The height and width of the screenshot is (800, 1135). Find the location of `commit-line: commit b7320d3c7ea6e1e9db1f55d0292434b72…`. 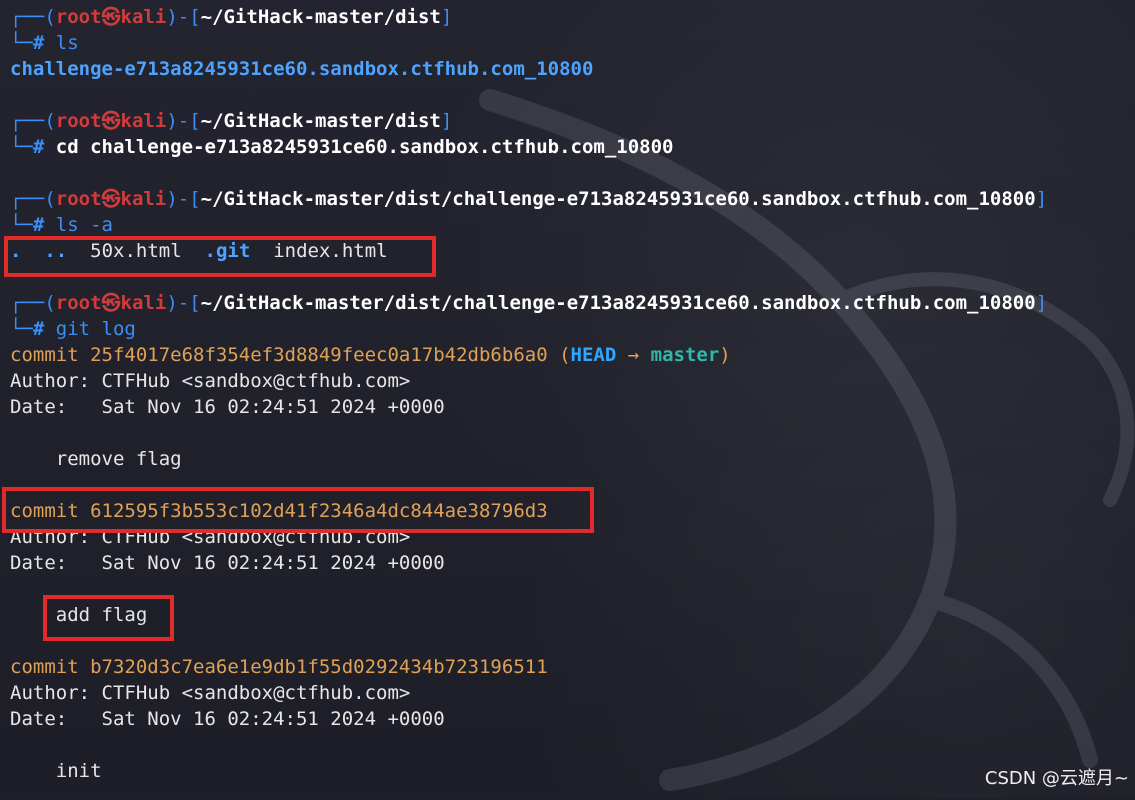

commit-line: commit b7320d3c7ea6e1e9db1f55d0292434b72… is located at coordinates (279, 667).